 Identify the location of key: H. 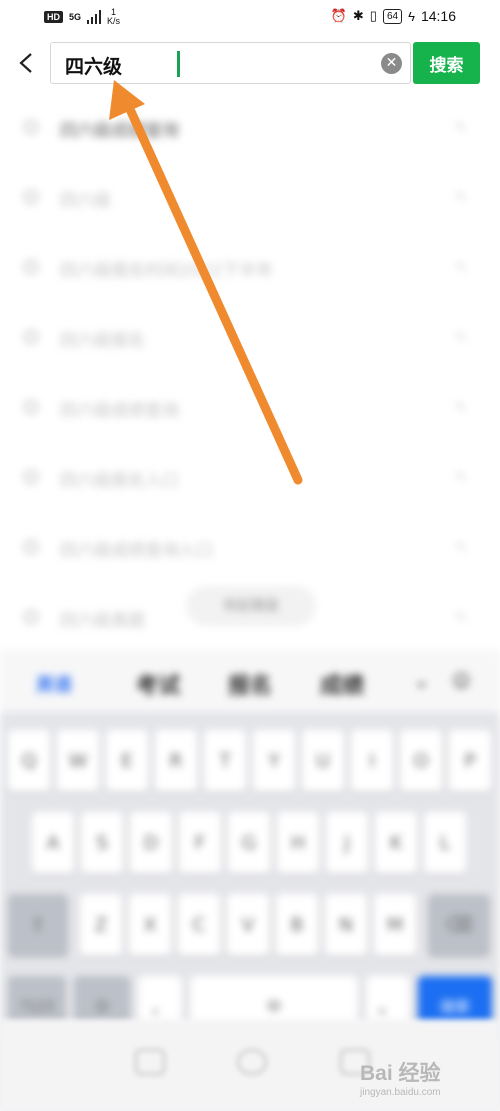
(298, 843).